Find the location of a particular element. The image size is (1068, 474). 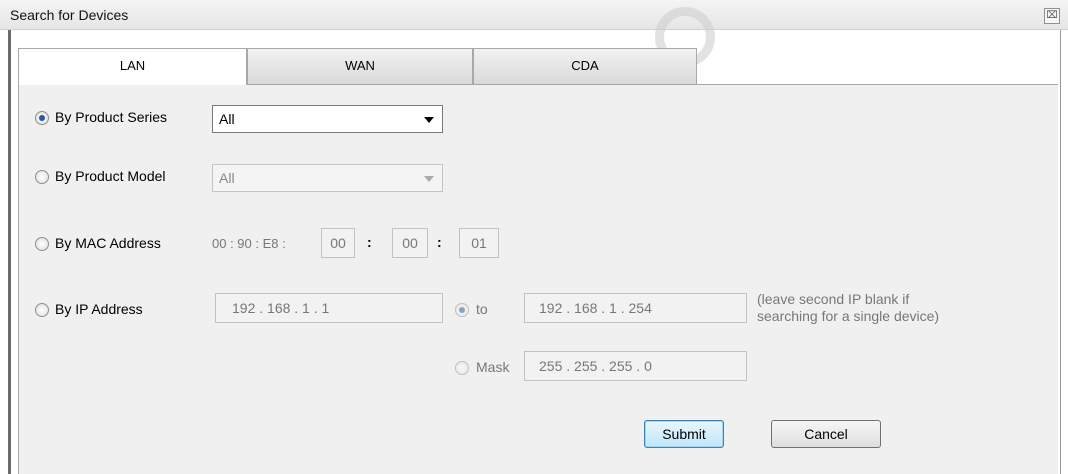

product-model-value: All is located at coordinates (227, 178).